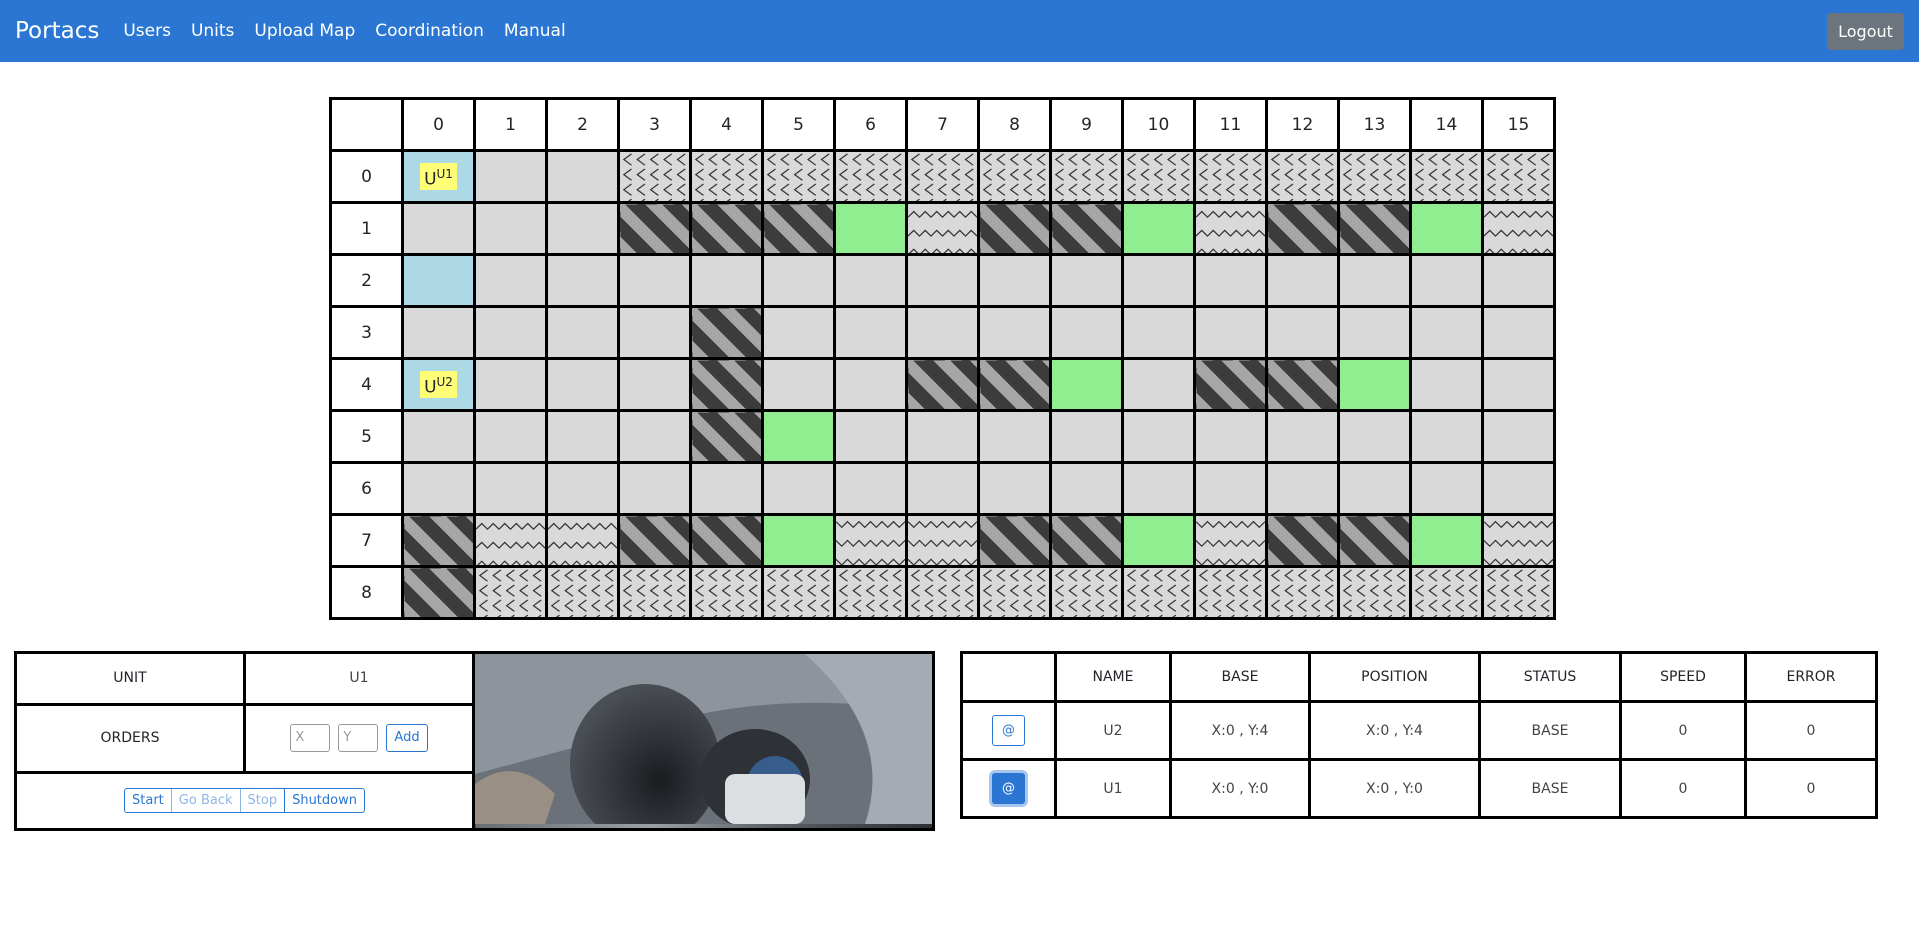 The height and width of the screenshot is (938, 1919). Describe the element at coordinates (444, 381) in the screenshot. I see `unit-marker-id: U2` at that location.